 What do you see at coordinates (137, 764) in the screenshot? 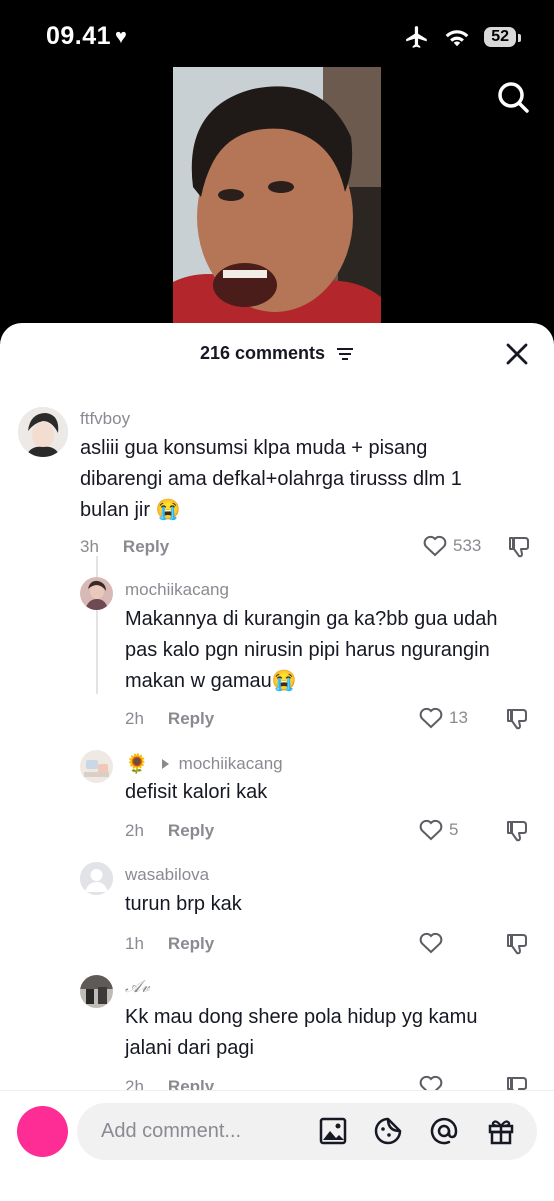
I see `username-emoji: 🌻` at bounding box center [137, 764].